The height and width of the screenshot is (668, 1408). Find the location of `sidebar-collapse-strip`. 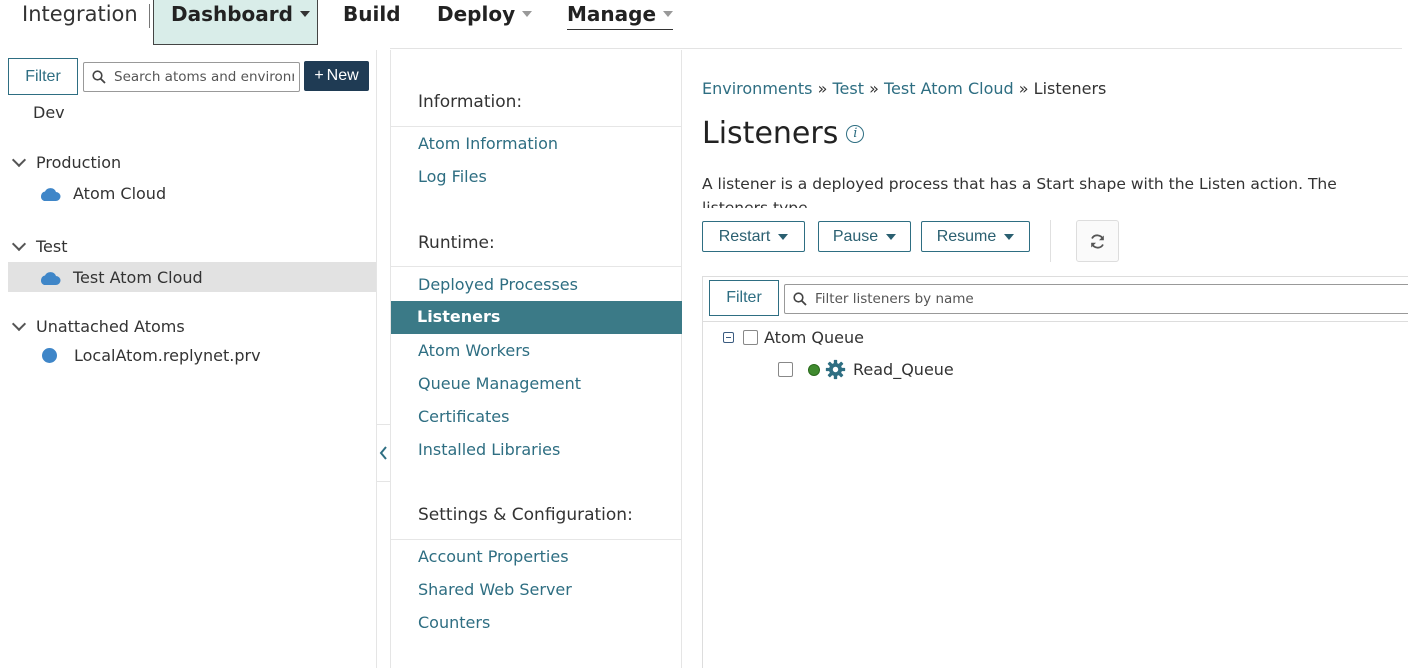

sidebar-collapse-strip is located at coordinates (383, 359).